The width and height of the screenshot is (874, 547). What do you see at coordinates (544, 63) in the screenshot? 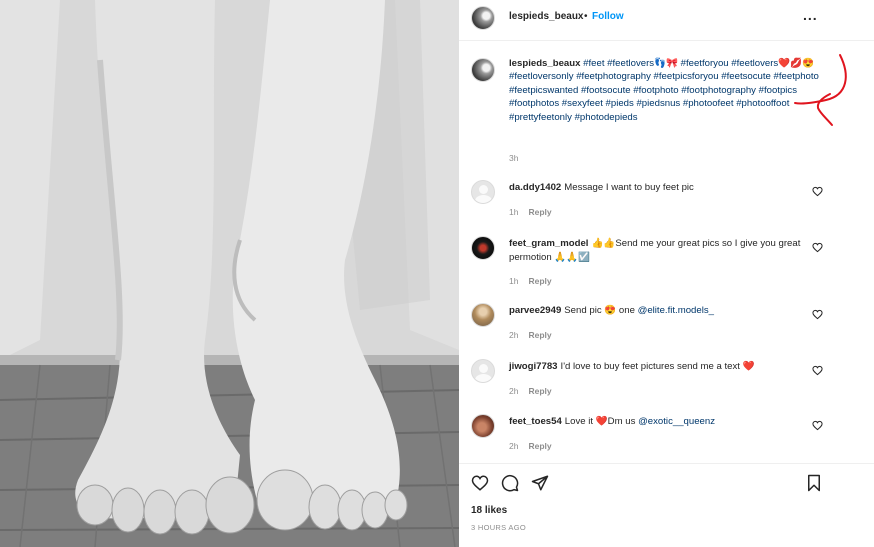
I see `caption-username: lespieds_beaux` at bounding box center [544, 63].